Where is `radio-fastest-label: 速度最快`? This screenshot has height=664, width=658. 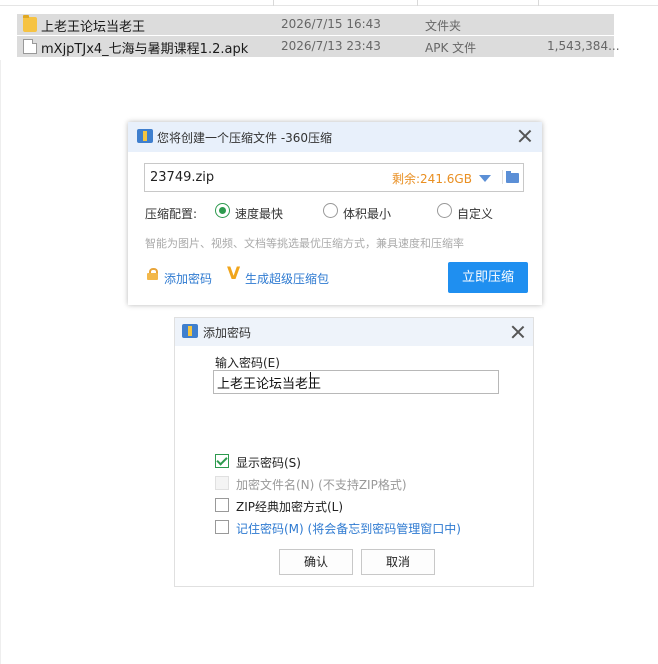
radio-fastest-label: 速度最快 is located at coordinates (259, 213).